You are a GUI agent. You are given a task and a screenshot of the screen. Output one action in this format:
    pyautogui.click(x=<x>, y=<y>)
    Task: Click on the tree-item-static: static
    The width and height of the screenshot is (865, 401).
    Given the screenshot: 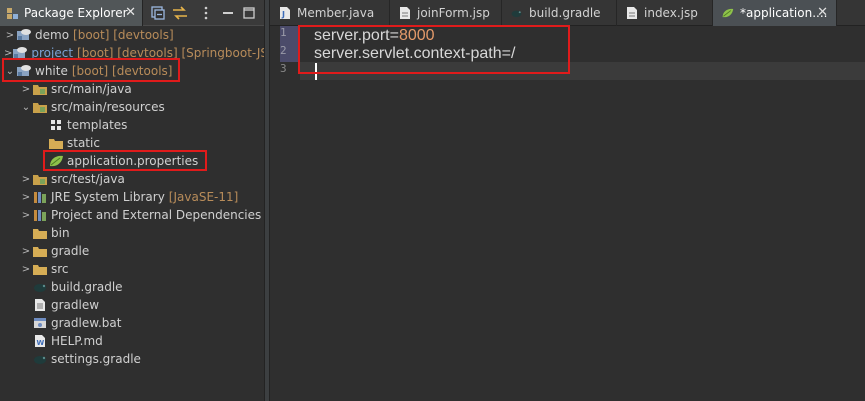 What is the action you would take?
    pyautogui.click(x=132, y=143)
    